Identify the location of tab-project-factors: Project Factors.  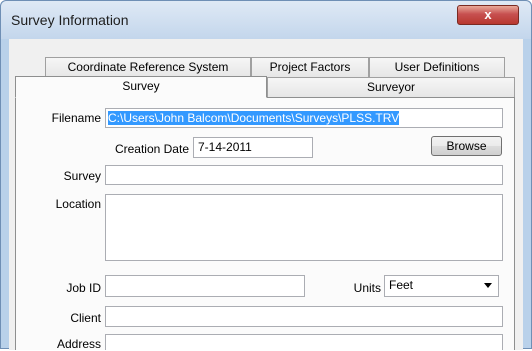
(310, 67).